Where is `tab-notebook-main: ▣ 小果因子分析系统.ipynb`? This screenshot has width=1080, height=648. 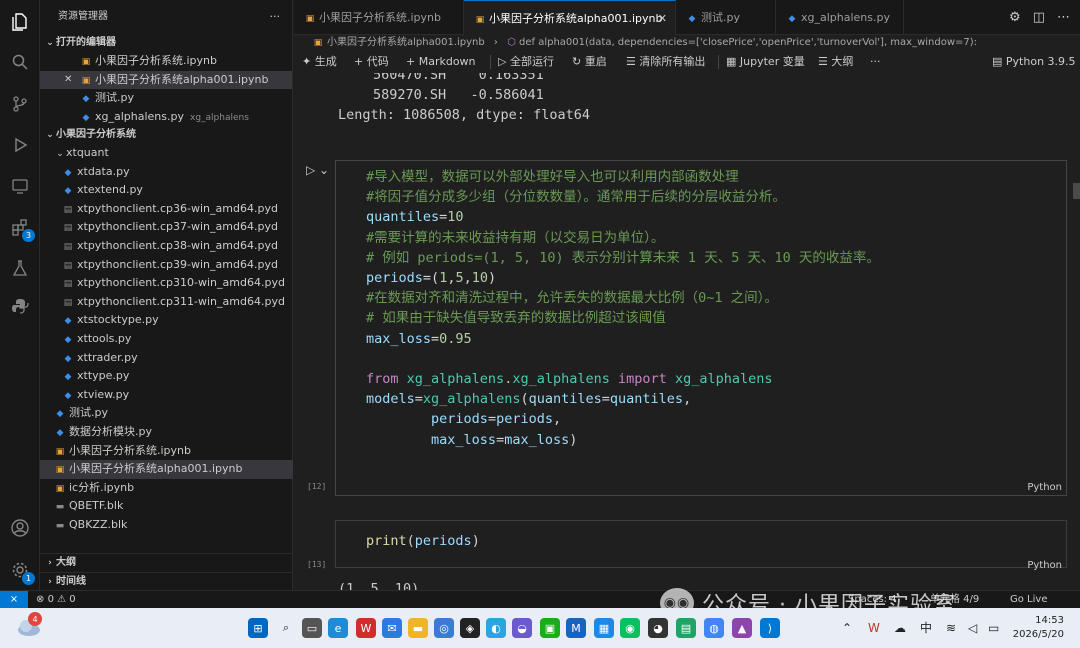
tab-notebook-main: ▣ 小果因子分析系统.ipynb is located at coordinates (379, 17).